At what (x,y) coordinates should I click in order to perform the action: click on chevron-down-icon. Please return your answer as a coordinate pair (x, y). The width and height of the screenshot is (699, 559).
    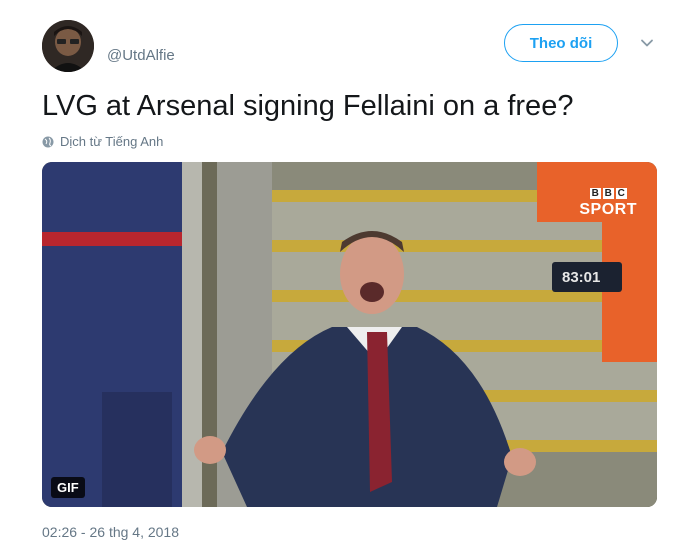
    Looking at the image, I should click on (647, 43).